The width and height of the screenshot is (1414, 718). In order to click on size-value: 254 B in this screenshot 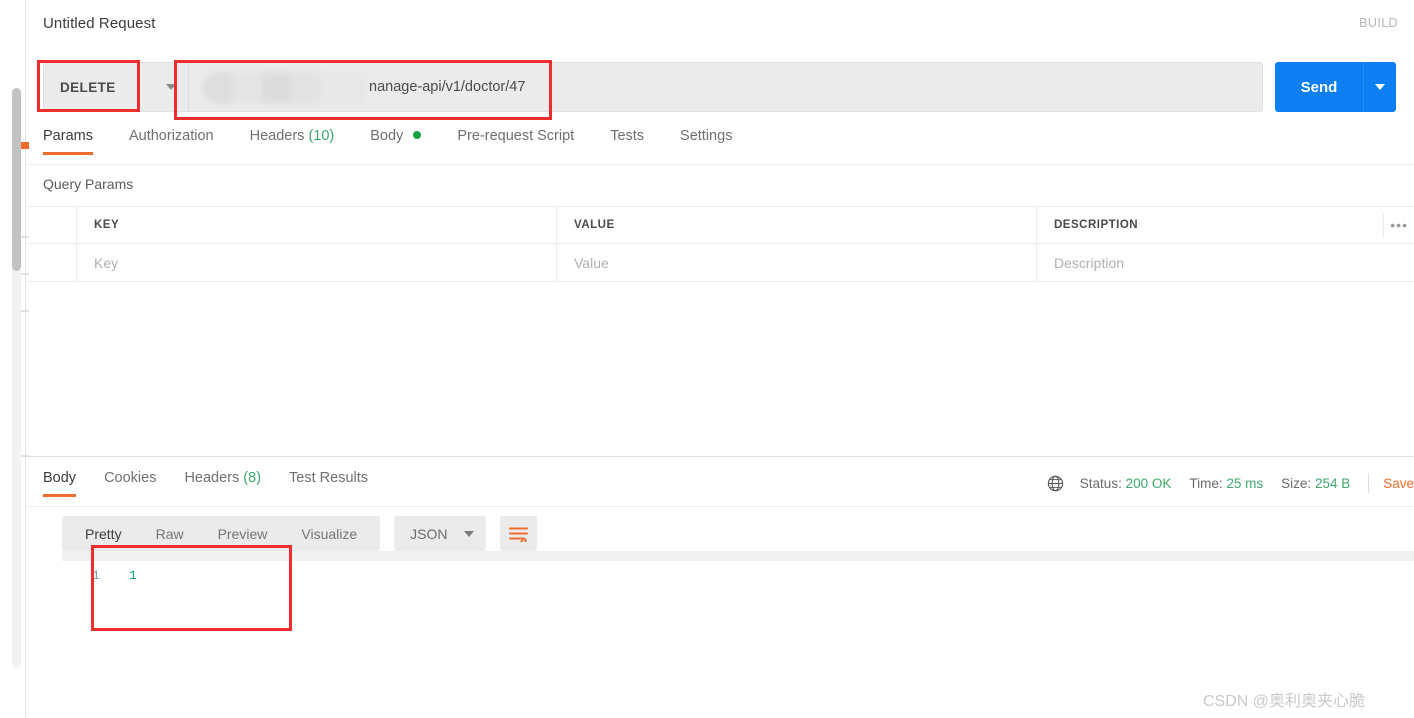, I will do `click(1332, 483)`.